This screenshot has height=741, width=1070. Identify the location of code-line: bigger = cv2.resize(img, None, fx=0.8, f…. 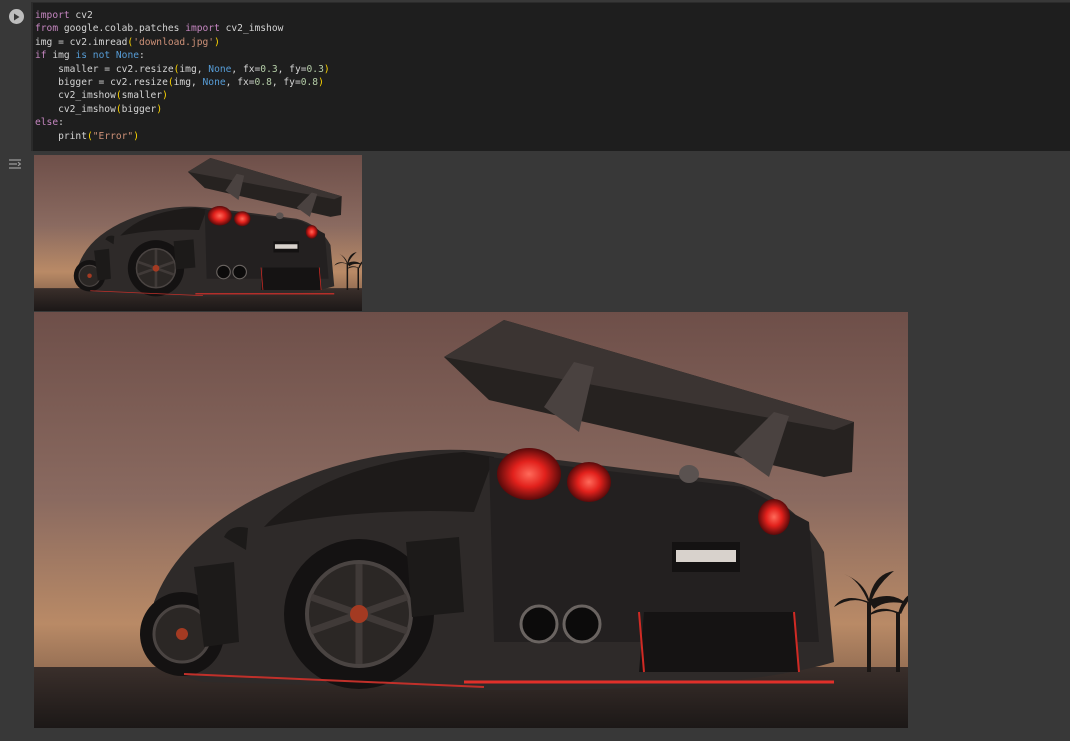
(179, 82).